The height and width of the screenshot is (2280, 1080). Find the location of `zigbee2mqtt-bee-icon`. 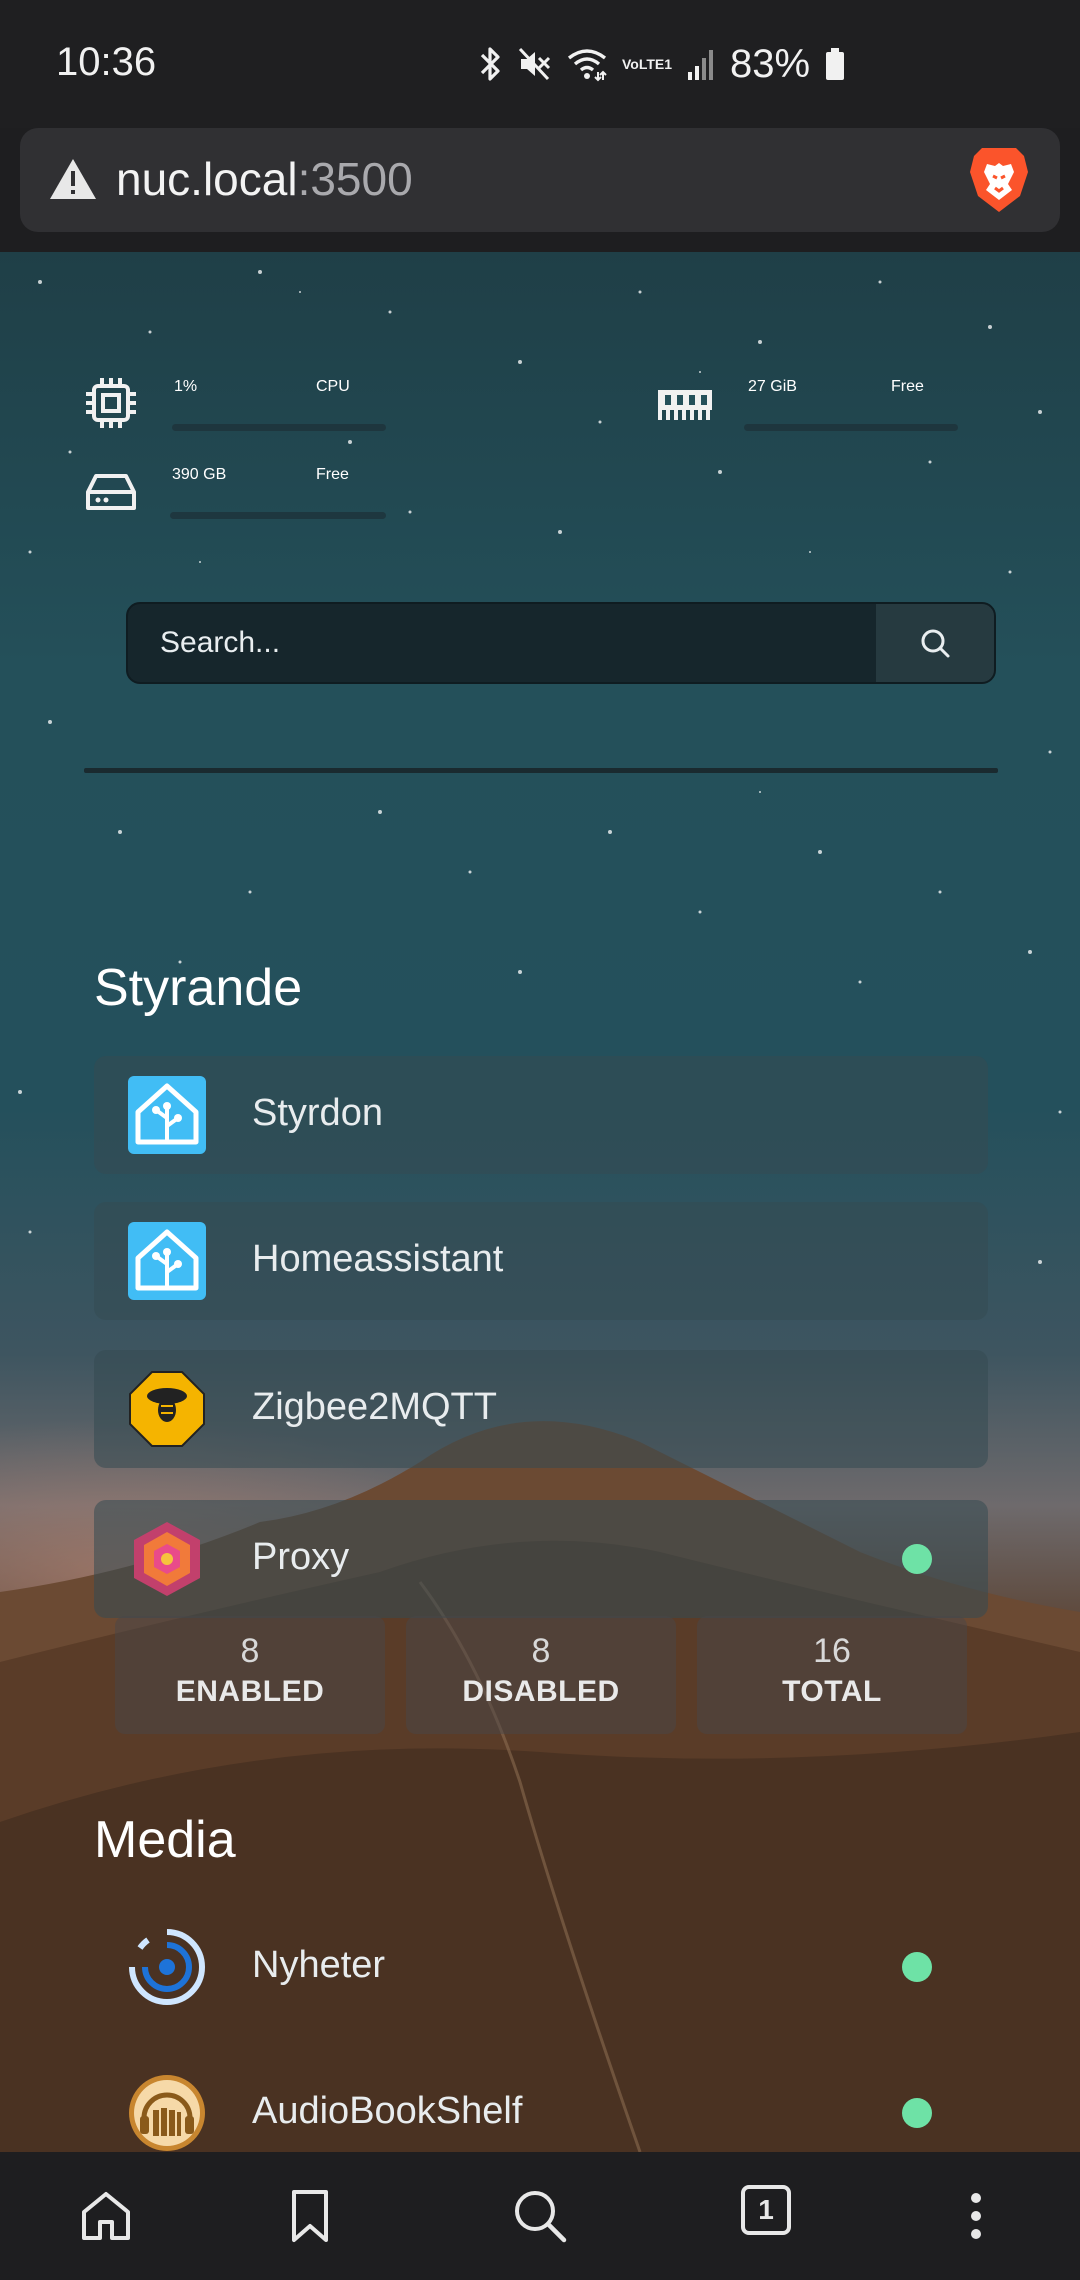

zigbee2mqtt-bee-icon is located at coordinates (167, 1409).